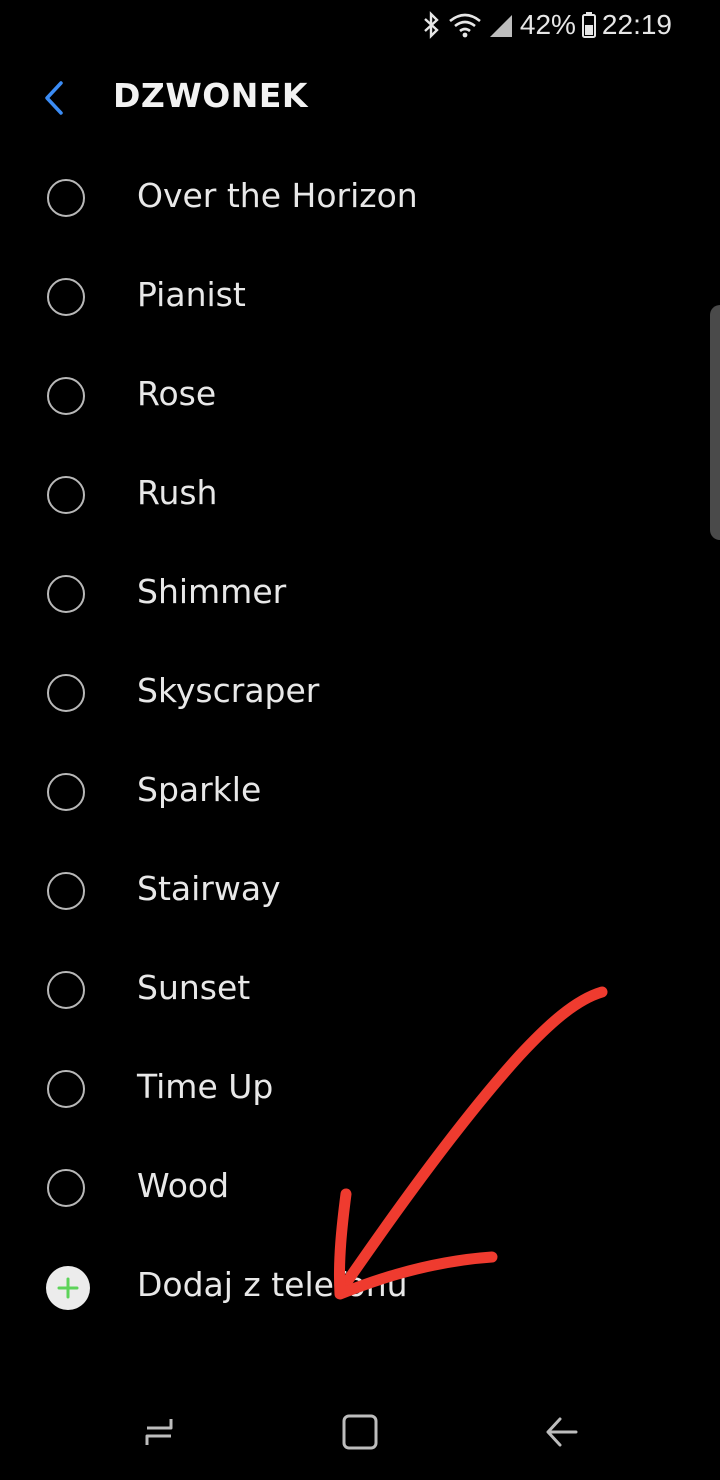  What do you see at coordinates (360, 694) in the screenshot?
I see `ringtone-item: Skyscraper` at bounding box center [360, 694].